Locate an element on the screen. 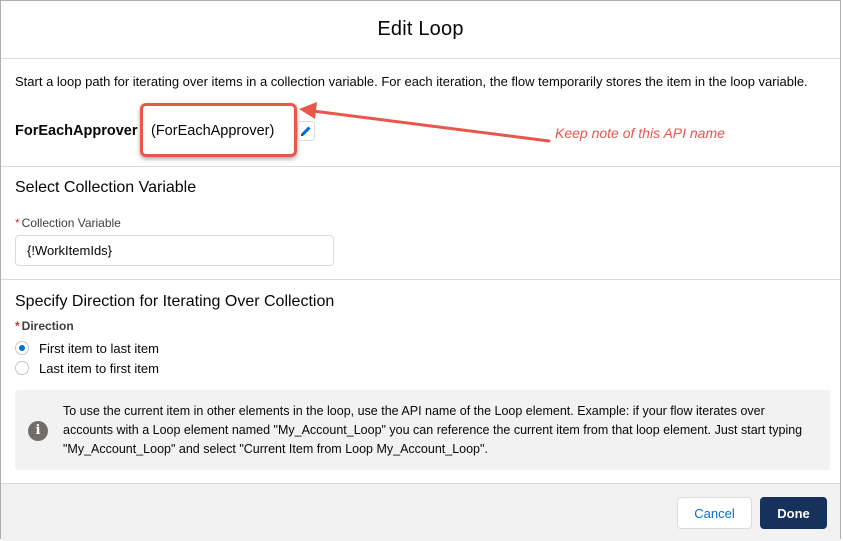 Image resolution: width=843 pixels, height=541 pixels. modal-title: Edit Loop is located at coordinates (420, 29).